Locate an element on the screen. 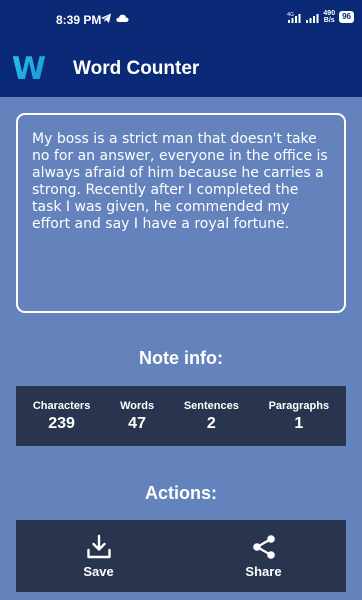 The width and height of the screenshot is (362, 600). stat-words: Words 47 is located at coordinates (137, 416).